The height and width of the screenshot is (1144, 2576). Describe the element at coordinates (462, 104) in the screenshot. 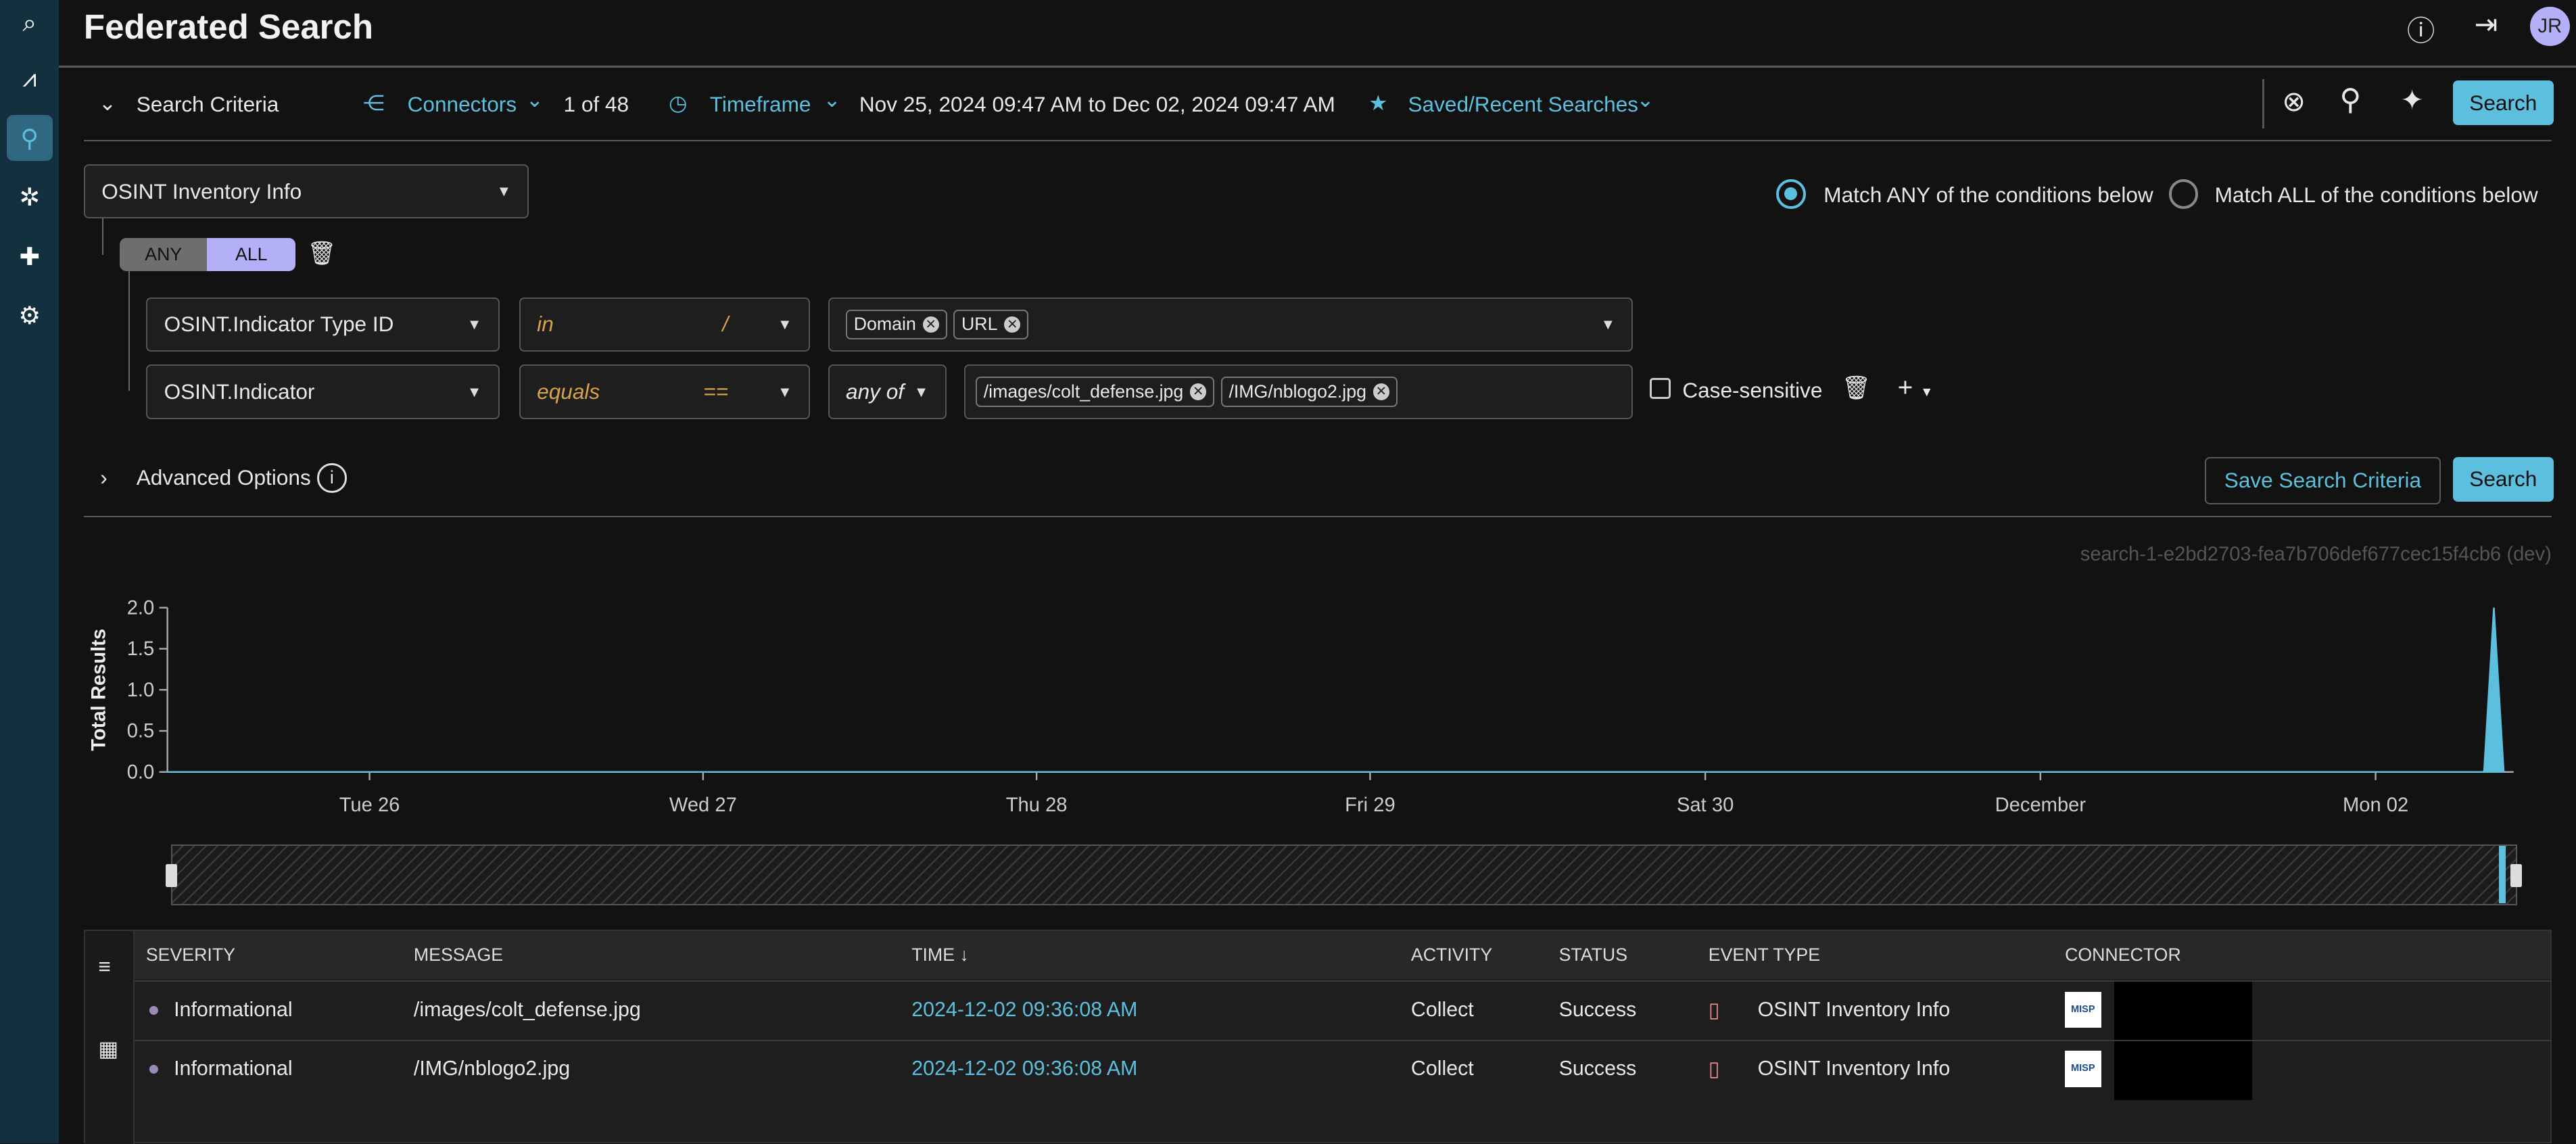

I see `connectors-dropdown: Connectors` at that location.